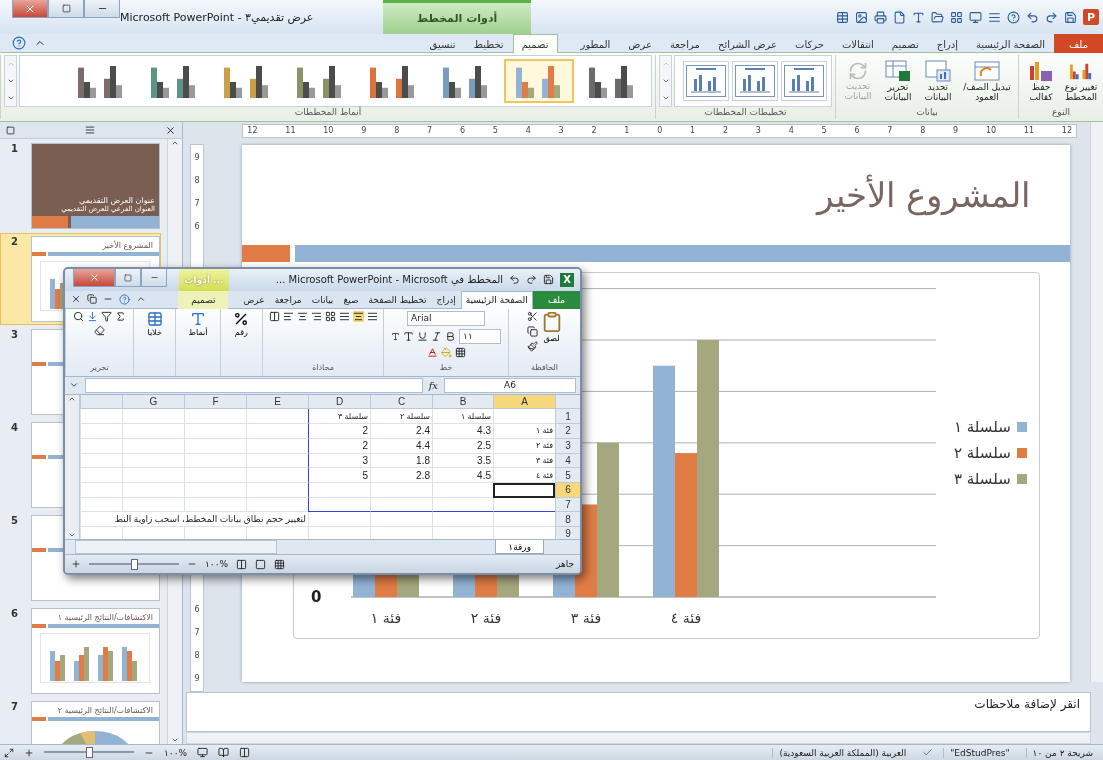  Describe the element at coordinates (1062, 752) in the screenshot. I see `slide-info: شريحة ٢ من ١٠` at that location.